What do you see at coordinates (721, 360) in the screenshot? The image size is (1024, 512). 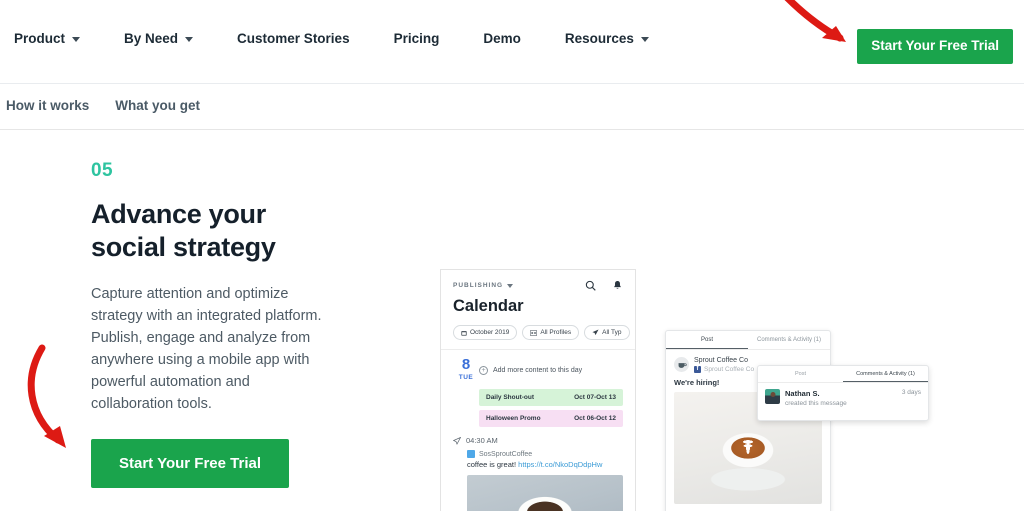 I see `profile-name: Sprout Coffee Co` at bounding box center [721, 360].